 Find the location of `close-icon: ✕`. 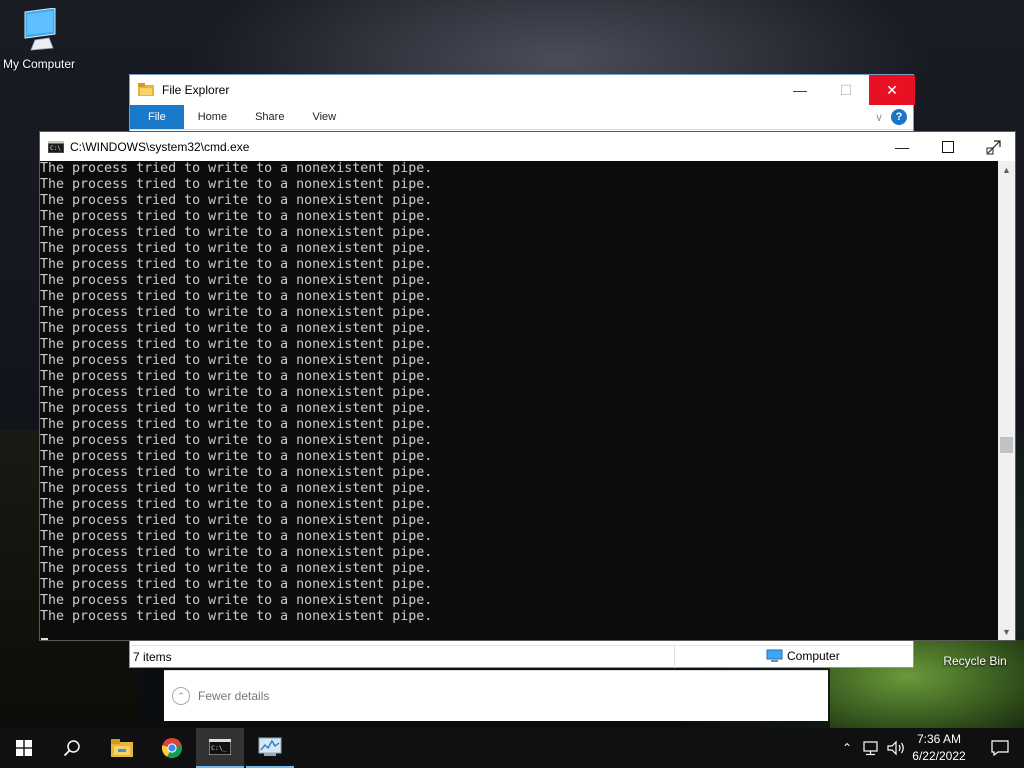

close-icon: ✕ is located at coordinates (892, 89).